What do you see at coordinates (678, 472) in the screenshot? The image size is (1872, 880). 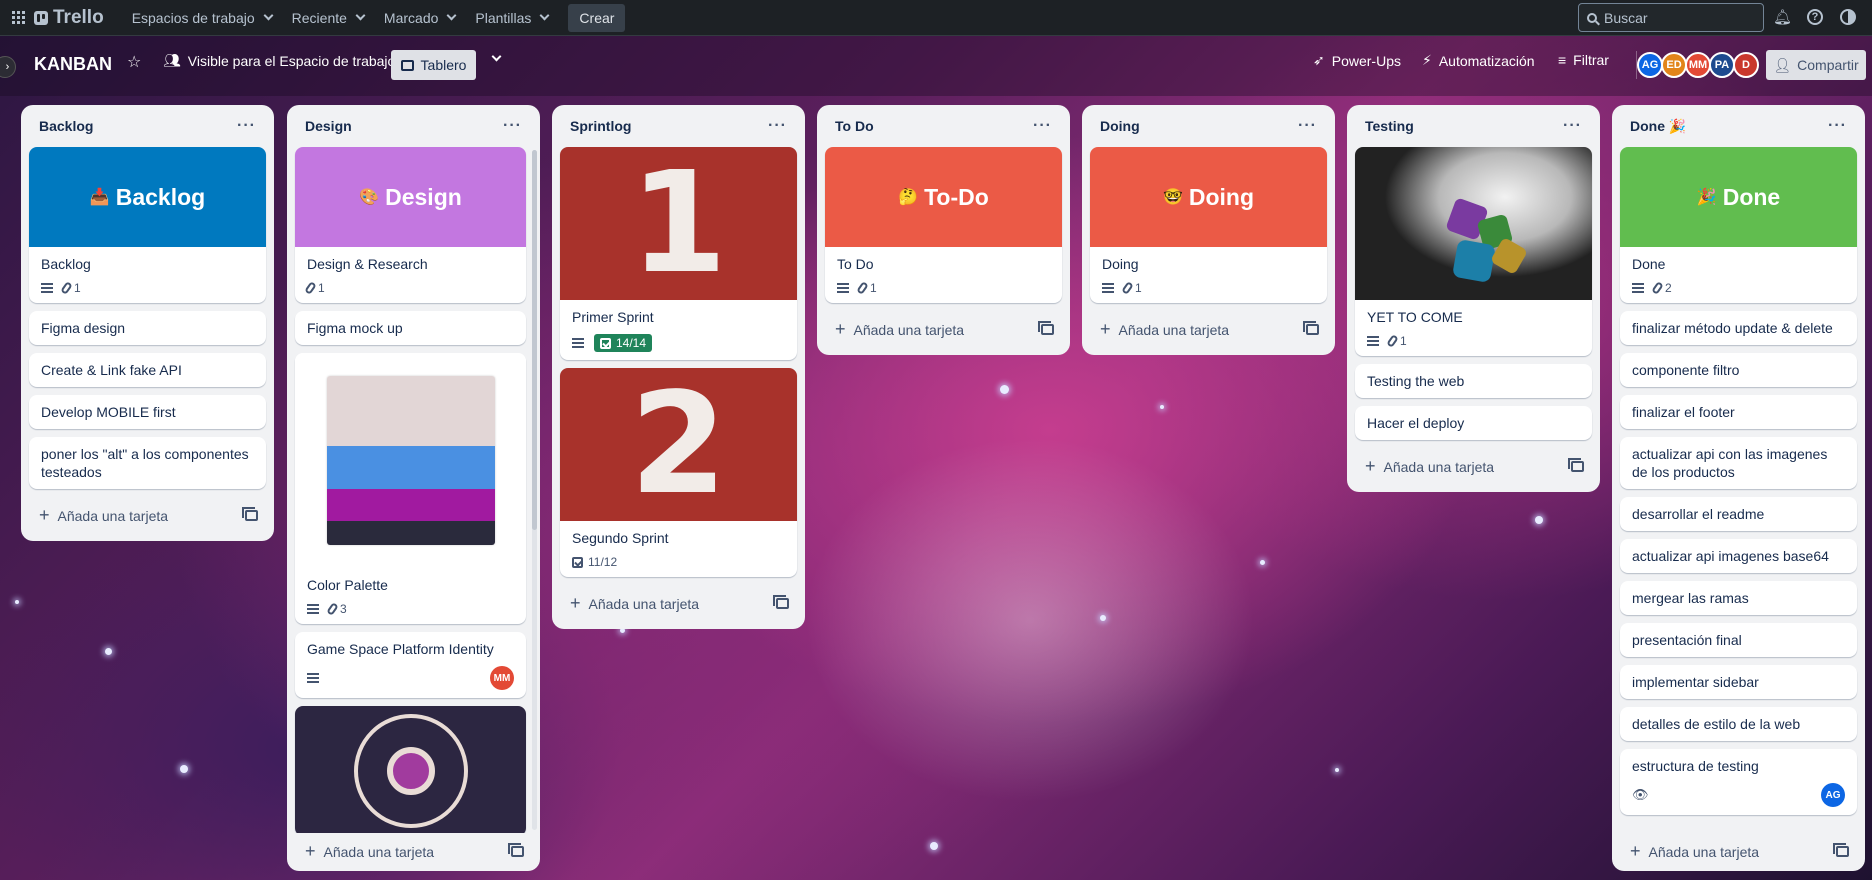 I see `card-sprint-2: 2 Segundo Sprint 11/12` at bounding box center [678, 472].